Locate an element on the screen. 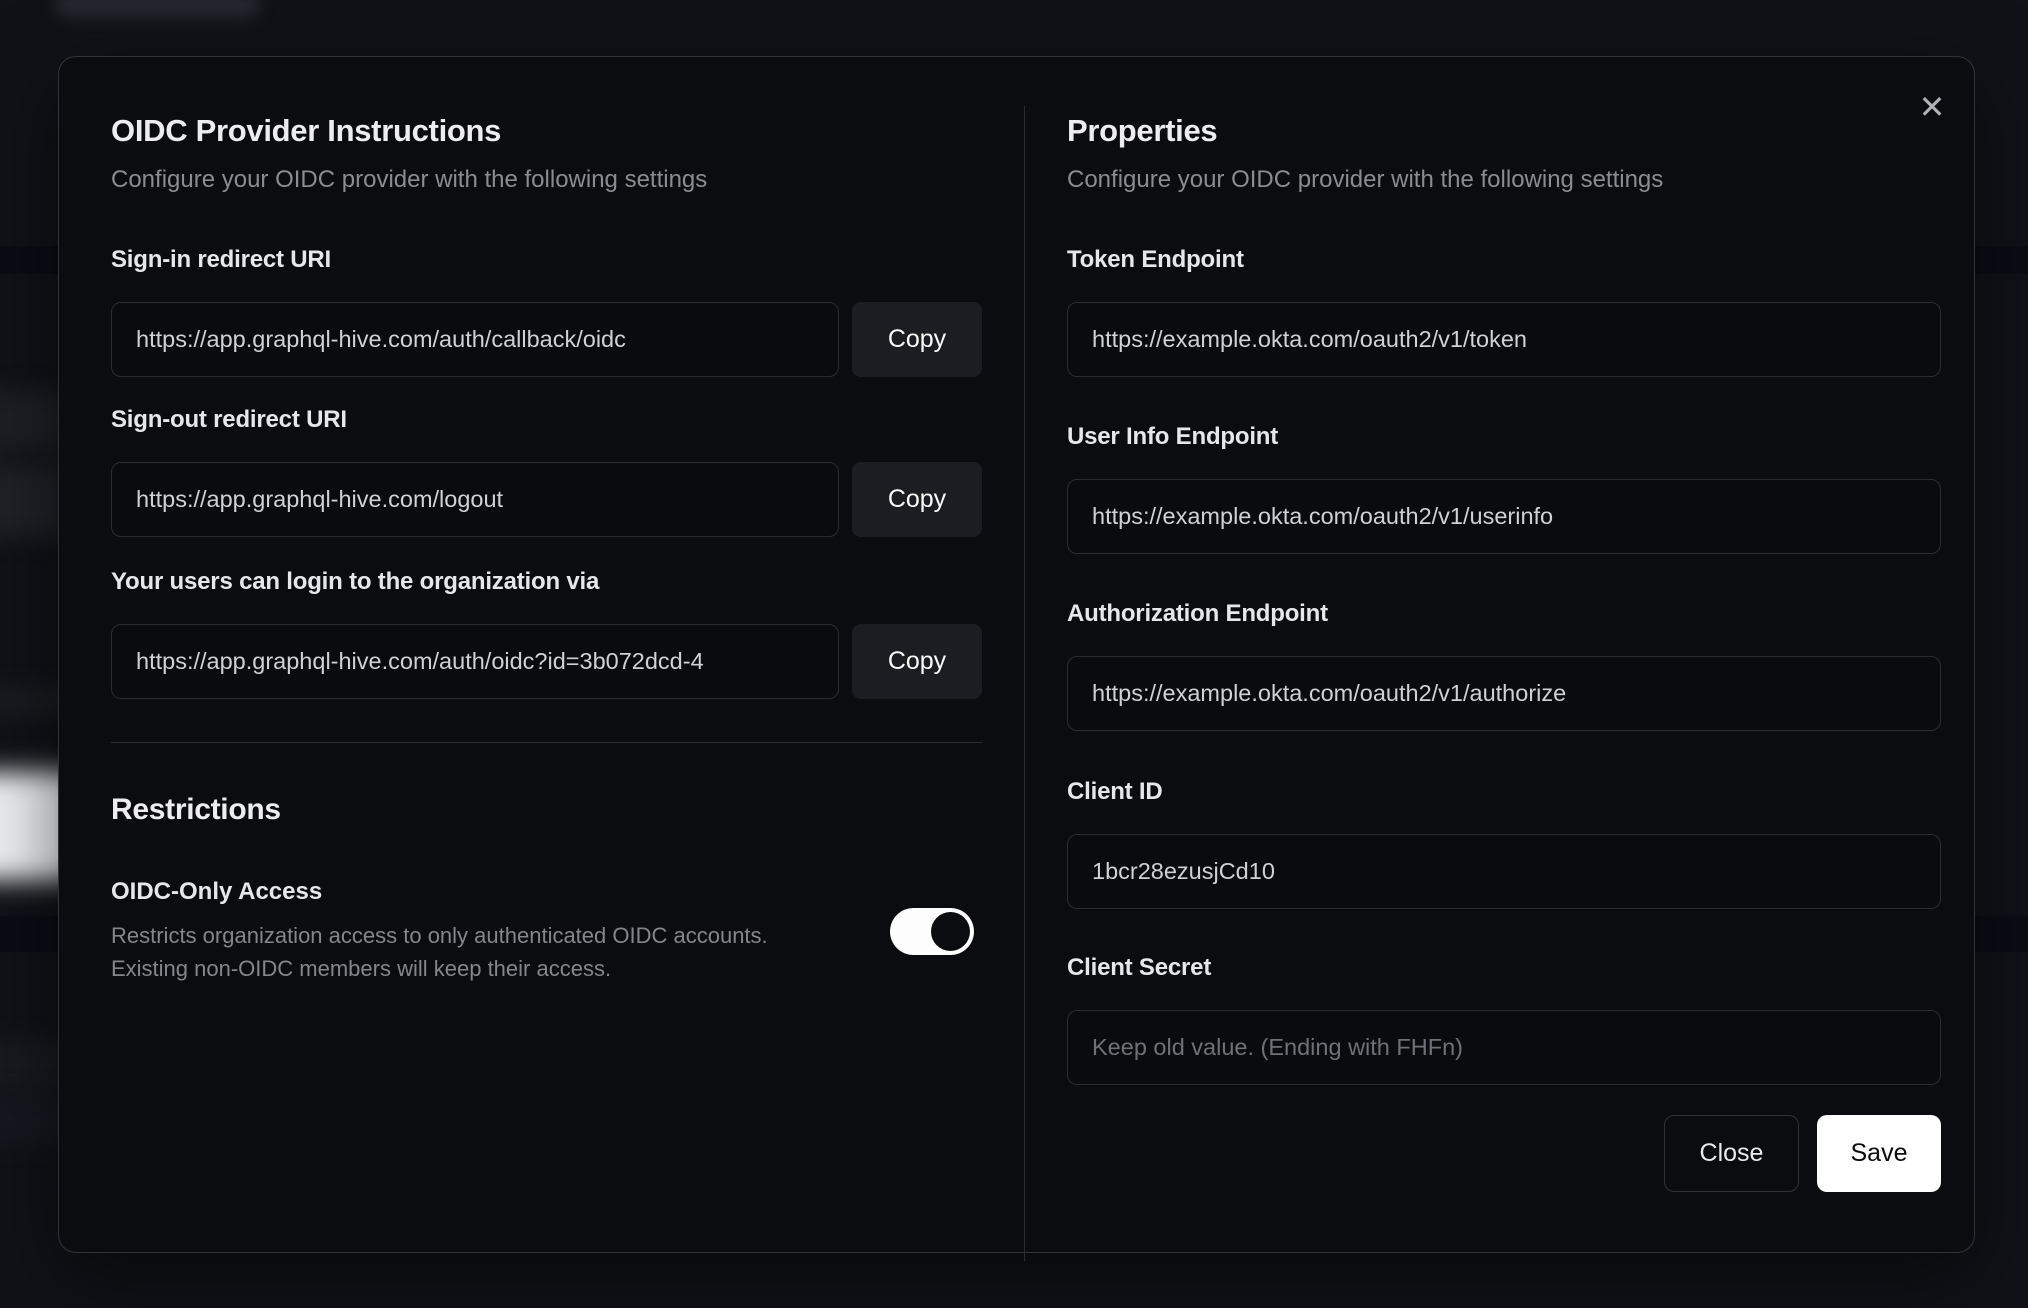 Image resolution: width=2028 pixels, height=1308 pixels. close-button: Close is located at coordinates (1731, 1153).